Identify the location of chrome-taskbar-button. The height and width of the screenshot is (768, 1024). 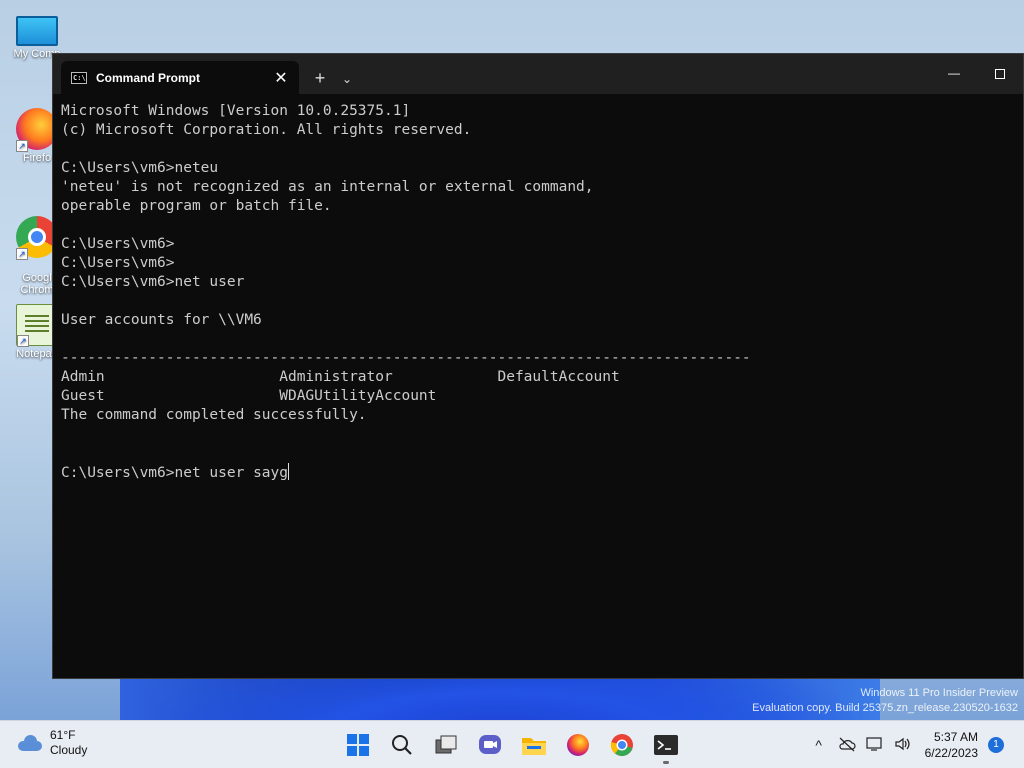
(622, 745).